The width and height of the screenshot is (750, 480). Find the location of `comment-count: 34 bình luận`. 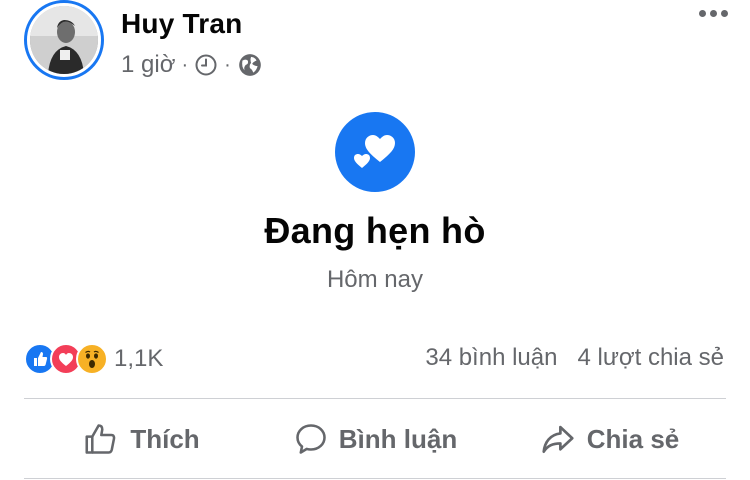

comment-count: 34 bình luận is located at coordinates (491, 358).